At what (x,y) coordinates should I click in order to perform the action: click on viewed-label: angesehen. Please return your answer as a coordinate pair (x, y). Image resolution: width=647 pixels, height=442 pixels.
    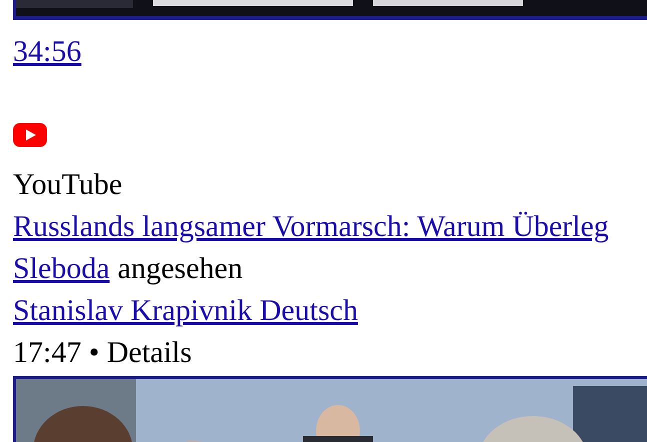
    Looking at the image, I should click on (180, 268).